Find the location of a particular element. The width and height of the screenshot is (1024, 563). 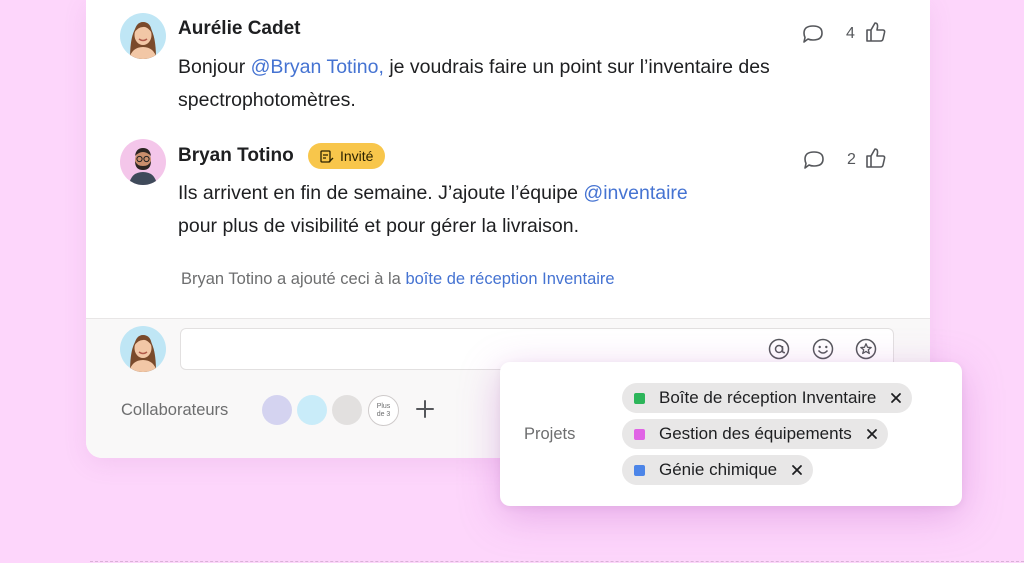

comment-text-part: Bonjour is located at coordinates (214, 67).